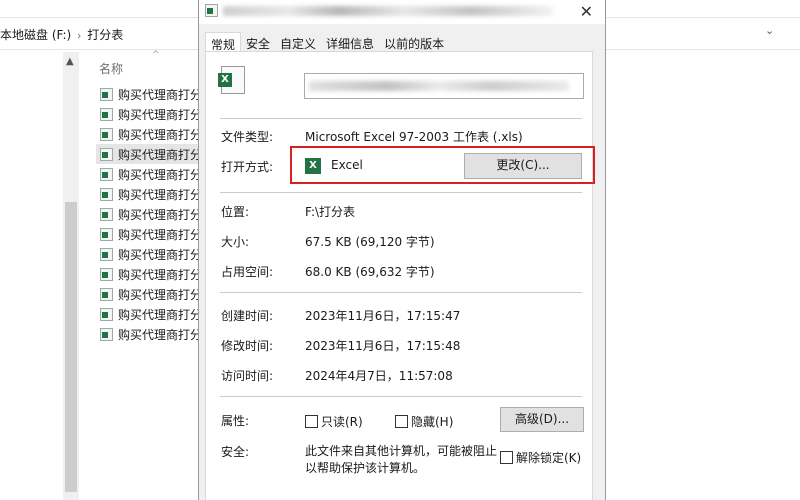  I want to click on size-value: 67.5 KB (69,120 字节), so click(370, 242).